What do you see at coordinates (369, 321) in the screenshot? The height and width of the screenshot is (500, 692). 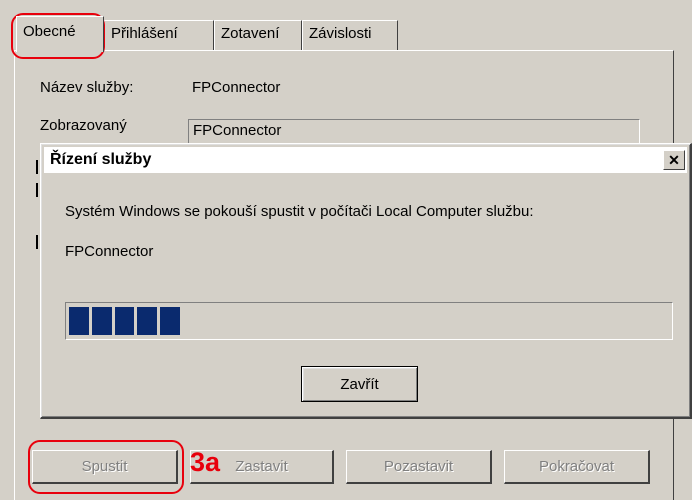 I see `progress-bar` at bounding box center [369, 321].